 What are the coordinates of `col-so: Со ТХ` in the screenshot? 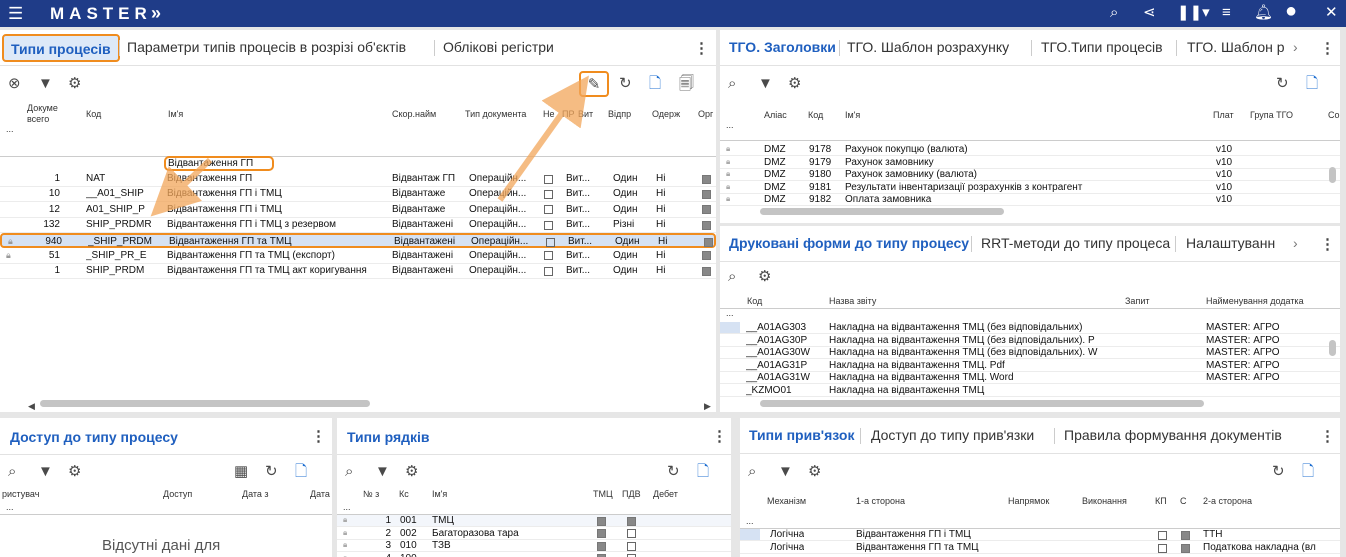 It's located at (1334, 115).